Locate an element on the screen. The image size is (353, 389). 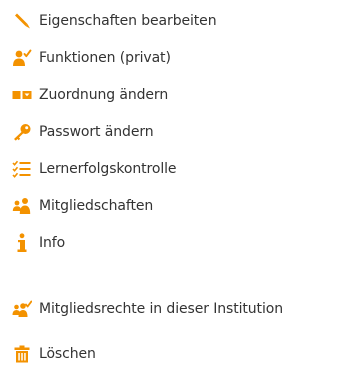
assign-icon is located at coordinates (22, 95).